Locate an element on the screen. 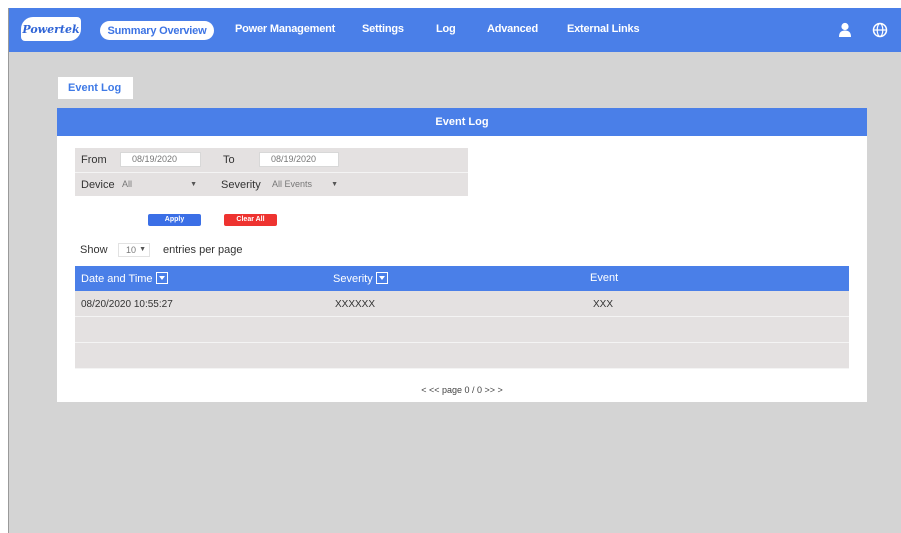 The height and width of the screenshot is (533, 901). logo-text: Powertek is located at coordinates (51, 29).